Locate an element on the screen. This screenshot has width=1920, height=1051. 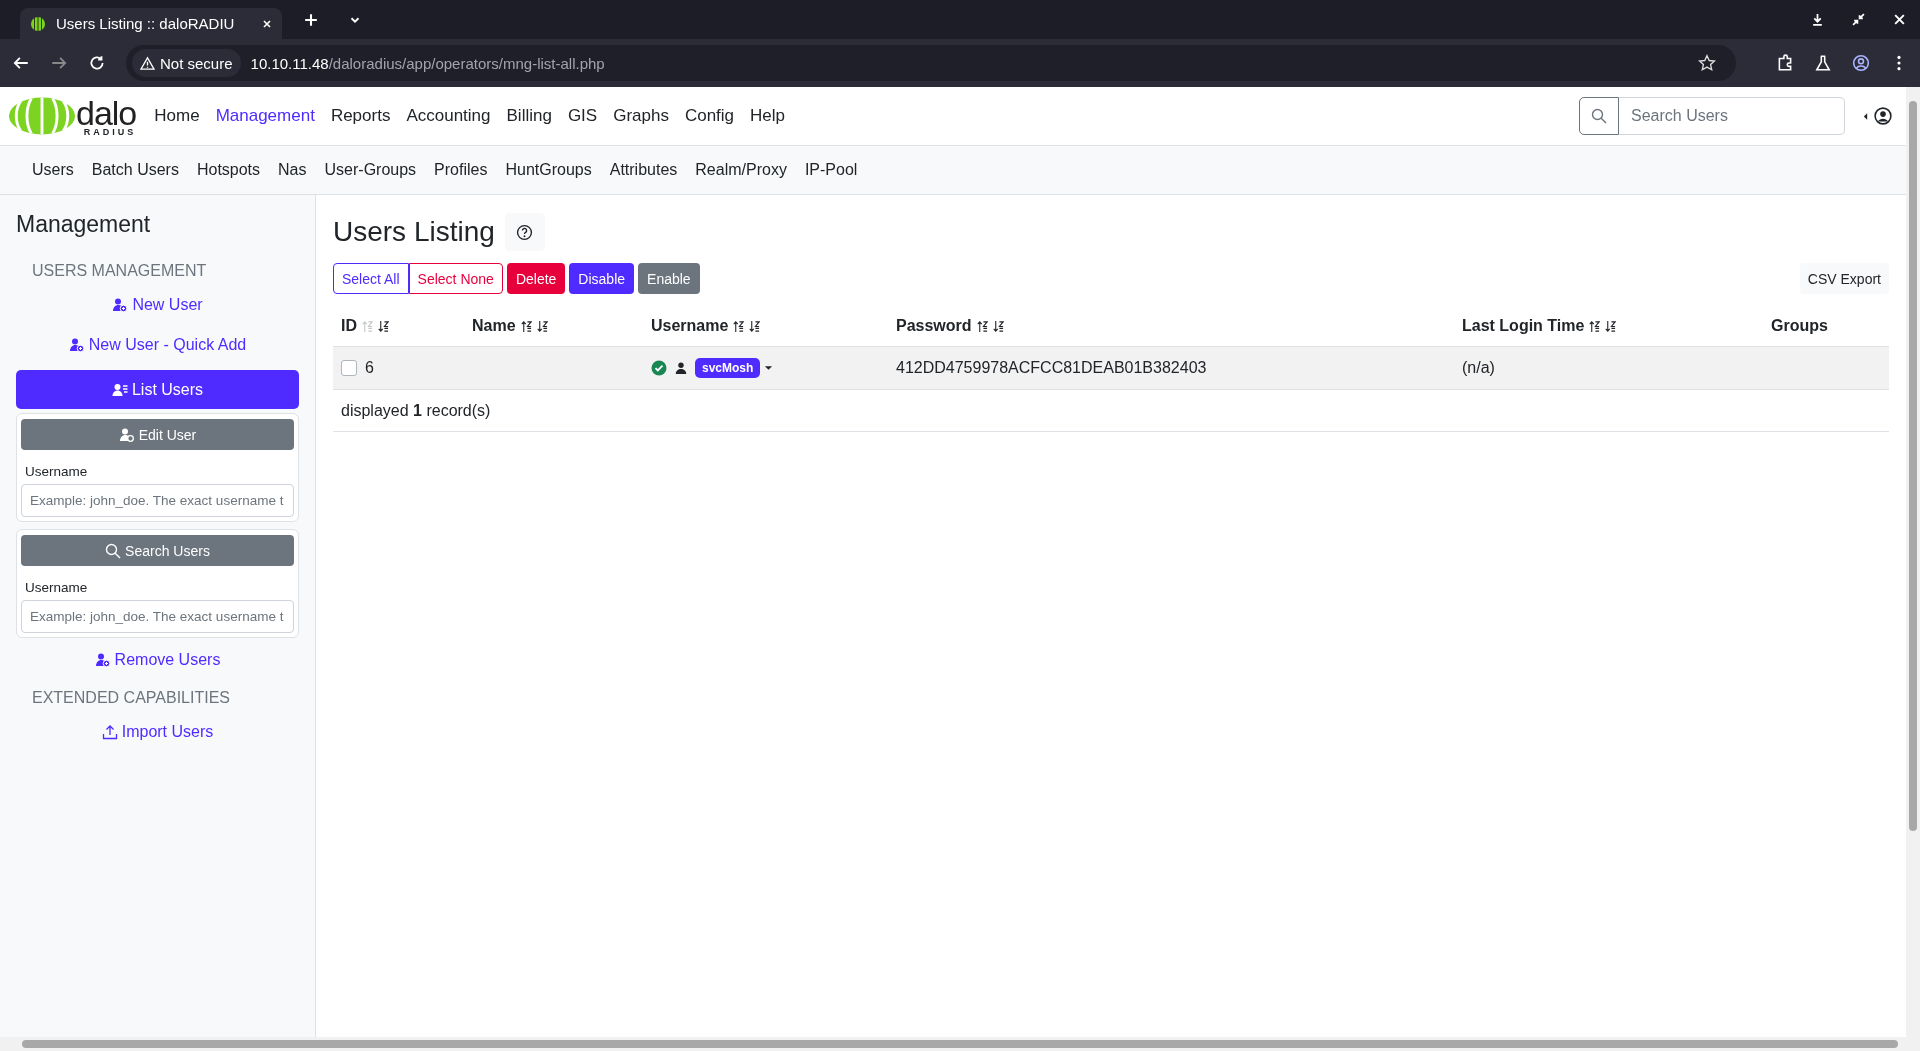
person-icon is located at coordinates (681, 368).